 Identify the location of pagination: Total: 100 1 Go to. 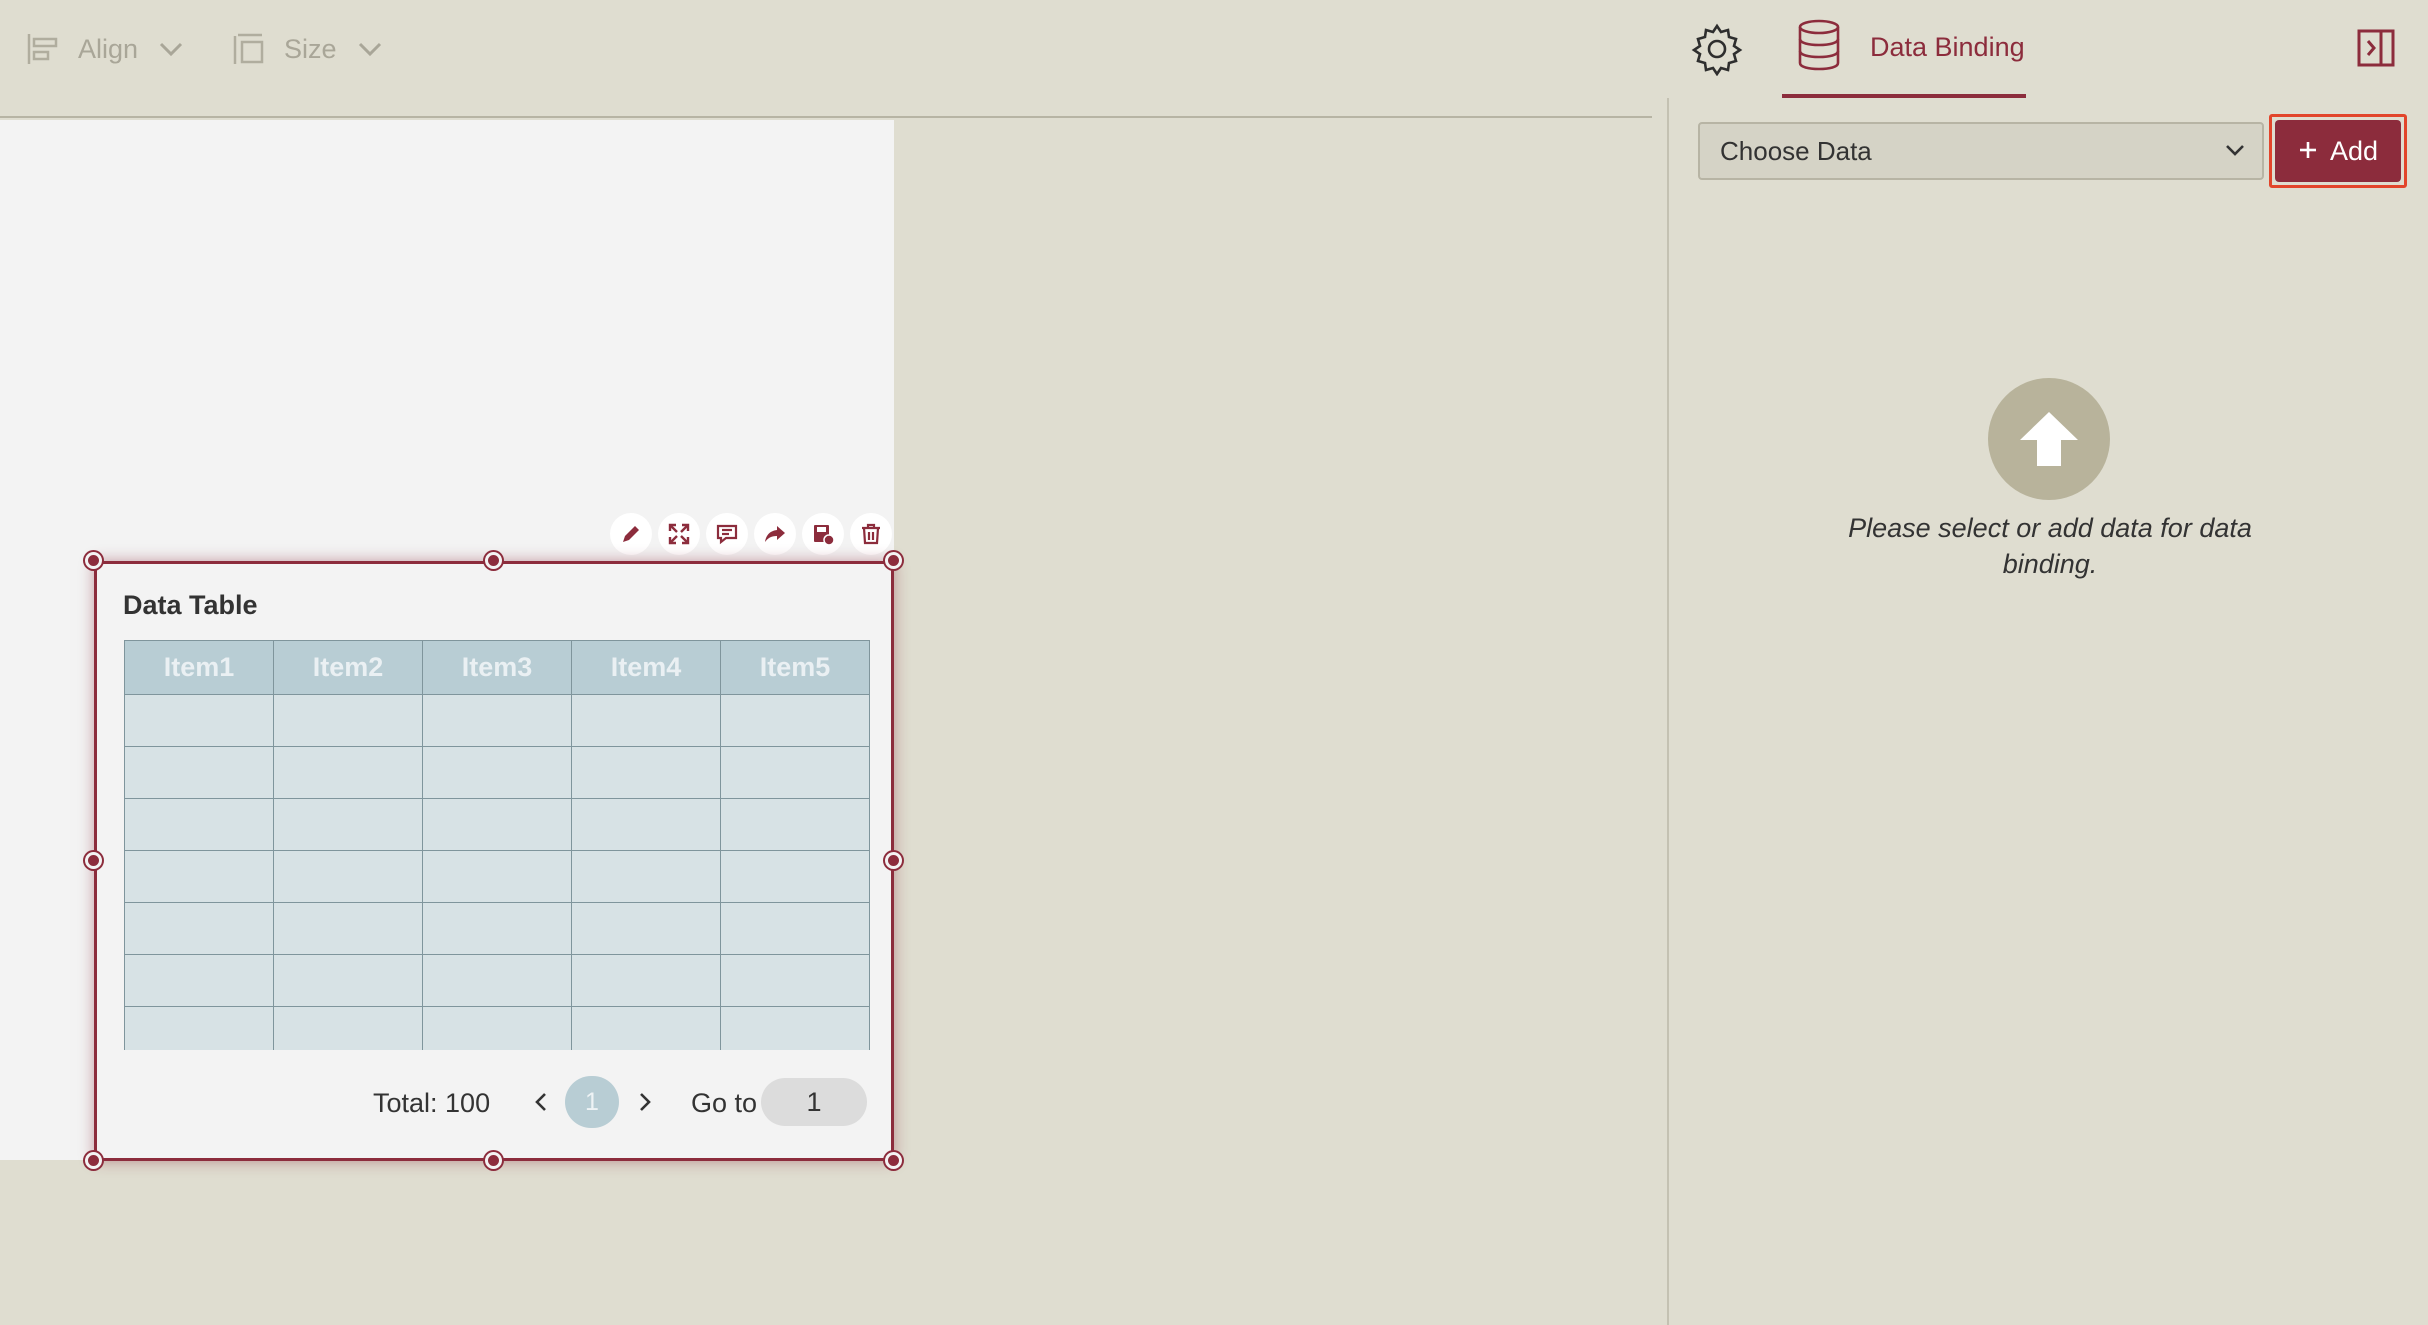
(494, 1103).